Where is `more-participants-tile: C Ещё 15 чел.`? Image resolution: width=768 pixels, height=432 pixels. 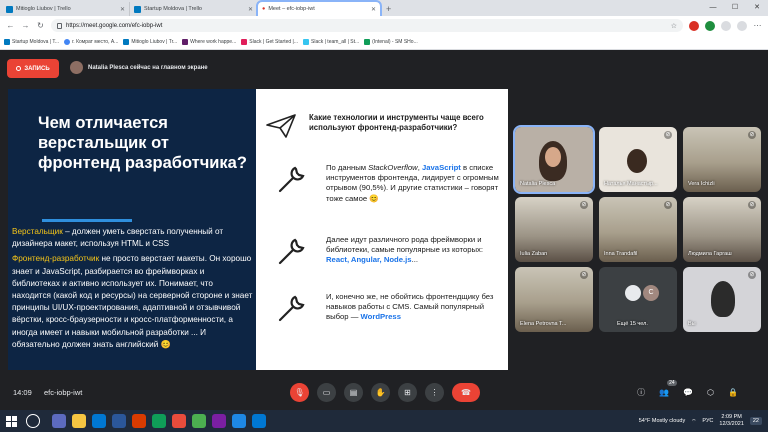
more-participants-tile: C Ещё 15 чел. is located at coordinates (638, 299).